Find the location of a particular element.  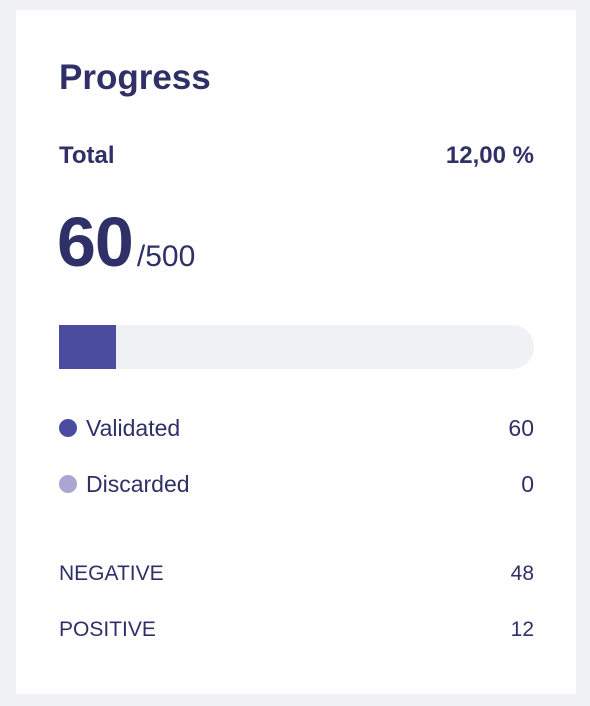

legend-value: 60 is located at coordinates (521, 428).